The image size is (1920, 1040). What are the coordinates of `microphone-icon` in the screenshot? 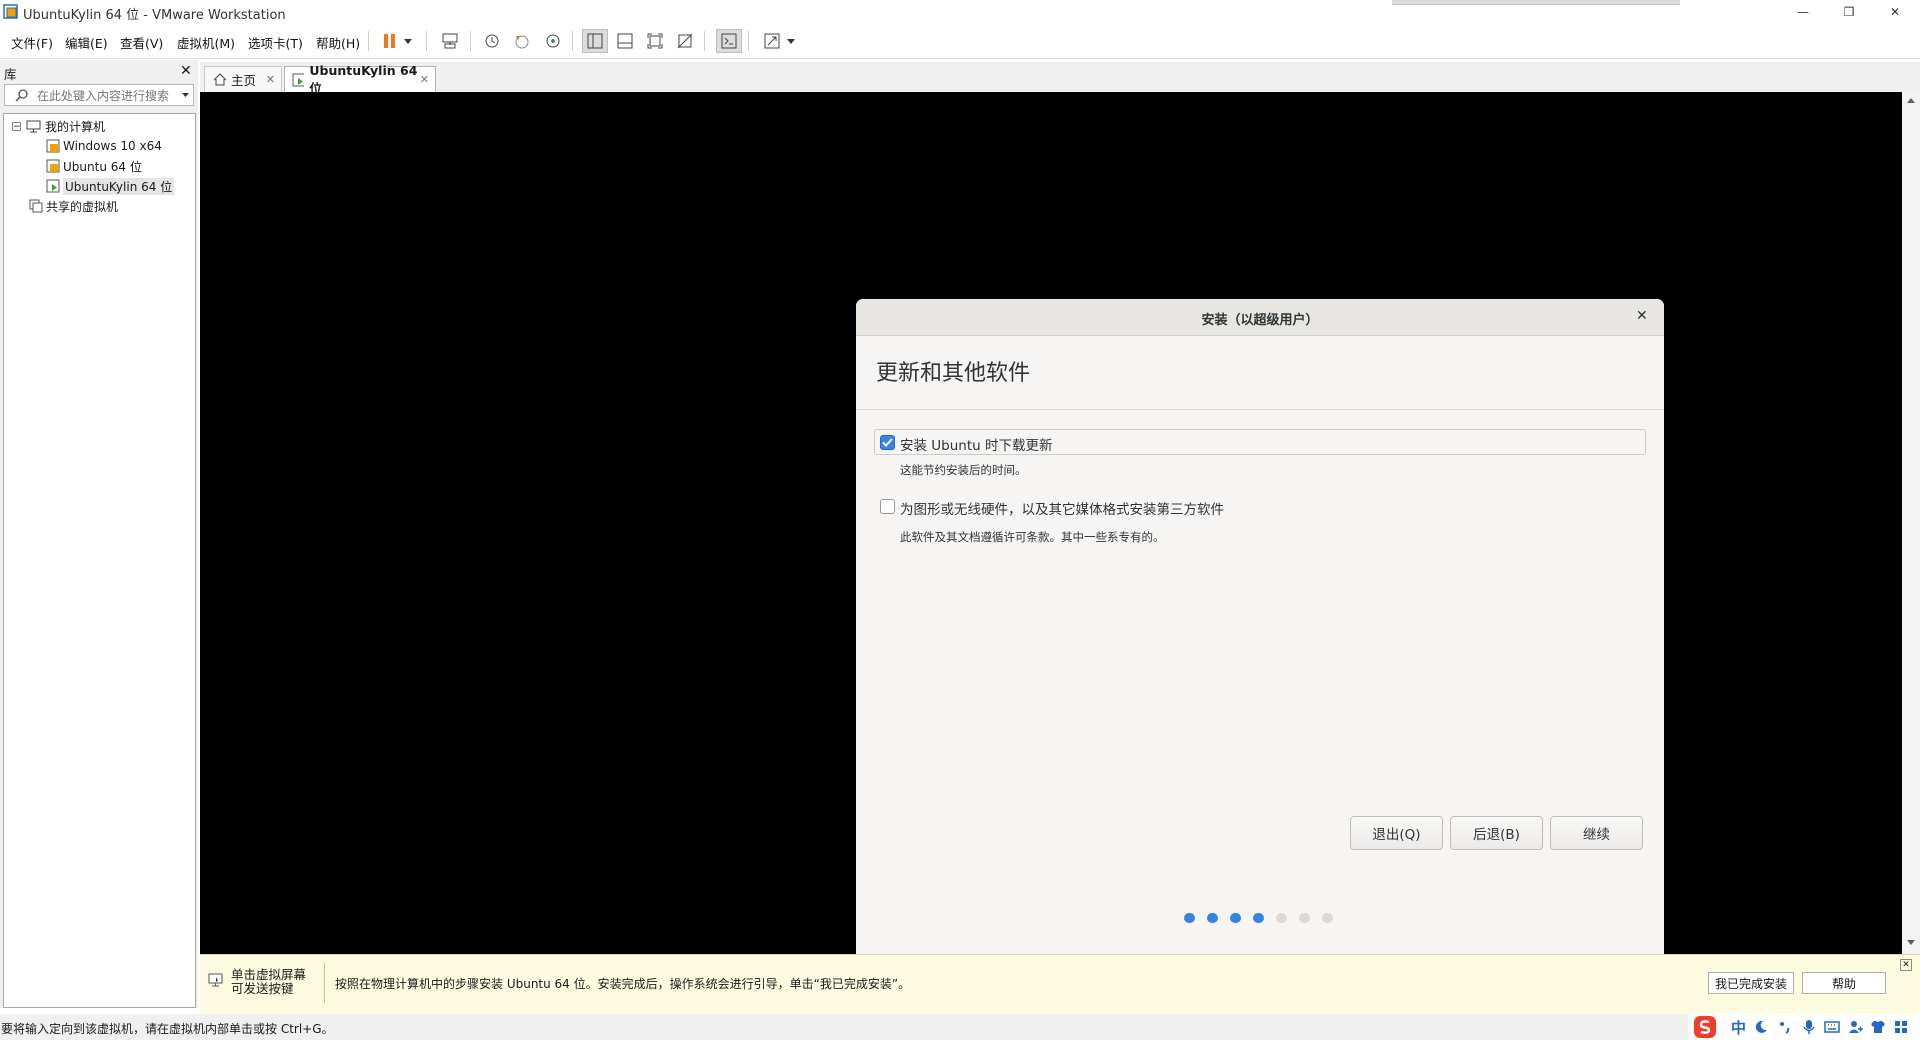 It's located at (1809, 1027).